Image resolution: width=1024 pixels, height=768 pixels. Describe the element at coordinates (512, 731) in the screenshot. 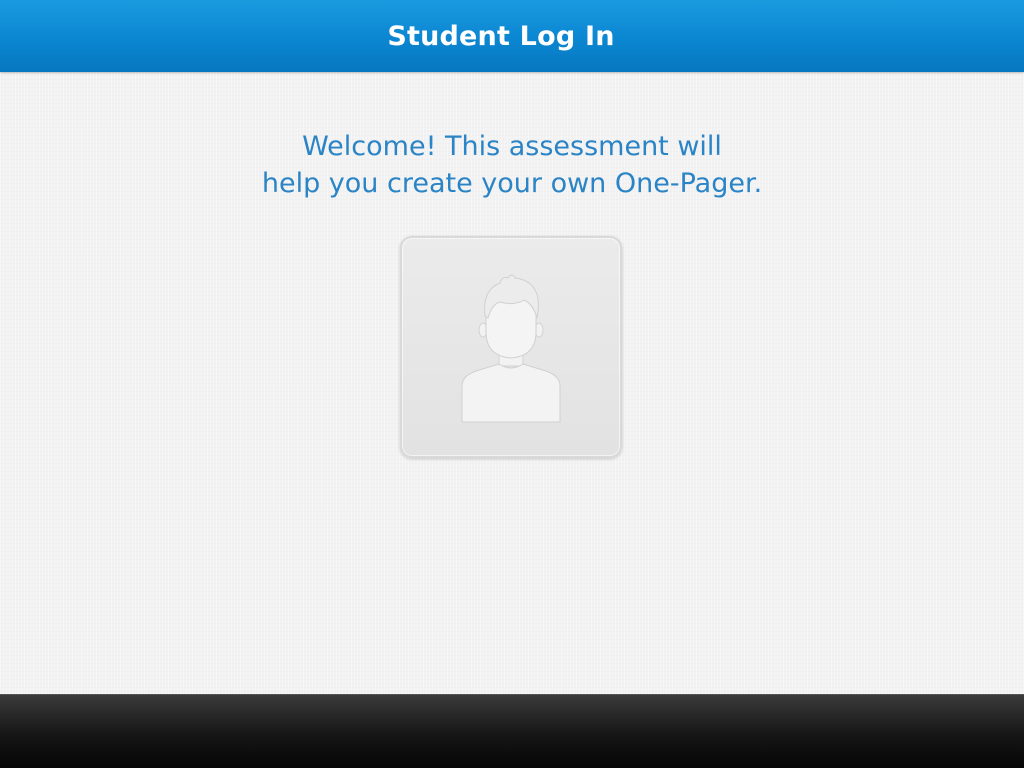

I see `bottom-bar` at that location.